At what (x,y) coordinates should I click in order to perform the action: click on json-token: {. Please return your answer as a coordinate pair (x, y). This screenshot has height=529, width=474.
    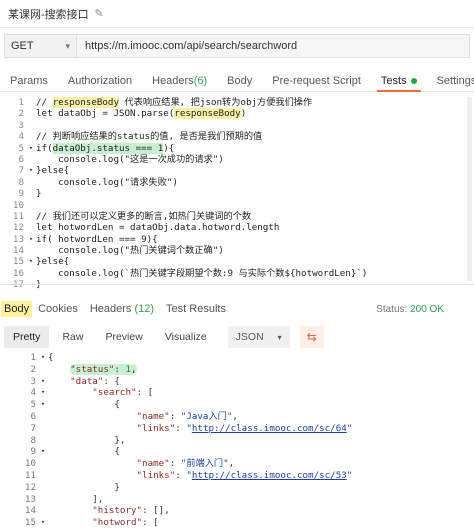
    Looking at the image, I should click on (117, 452).